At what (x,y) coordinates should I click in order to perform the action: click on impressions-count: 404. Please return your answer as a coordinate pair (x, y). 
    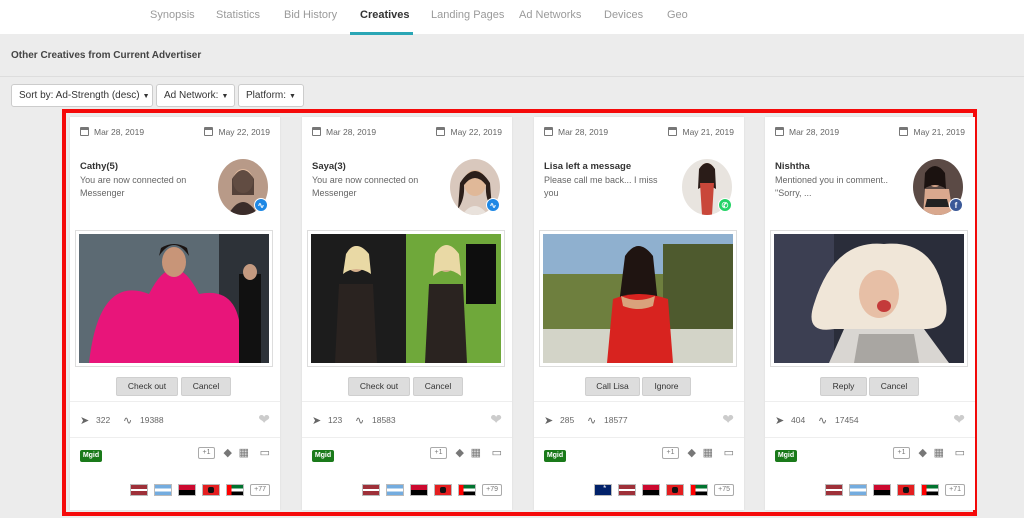
    Looking at the image, I should click on (798, 420).